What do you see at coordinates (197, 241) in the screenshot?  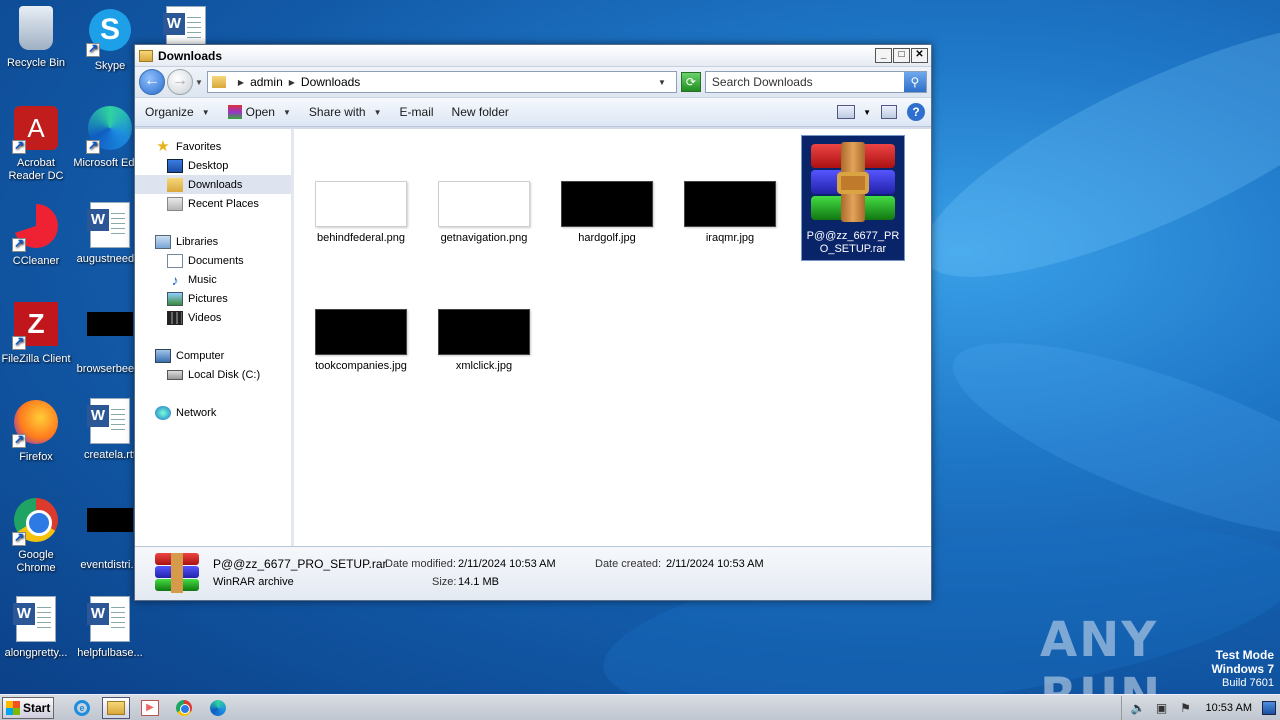 I see `nav-label: Libraries` at bounding box center [197, 241].